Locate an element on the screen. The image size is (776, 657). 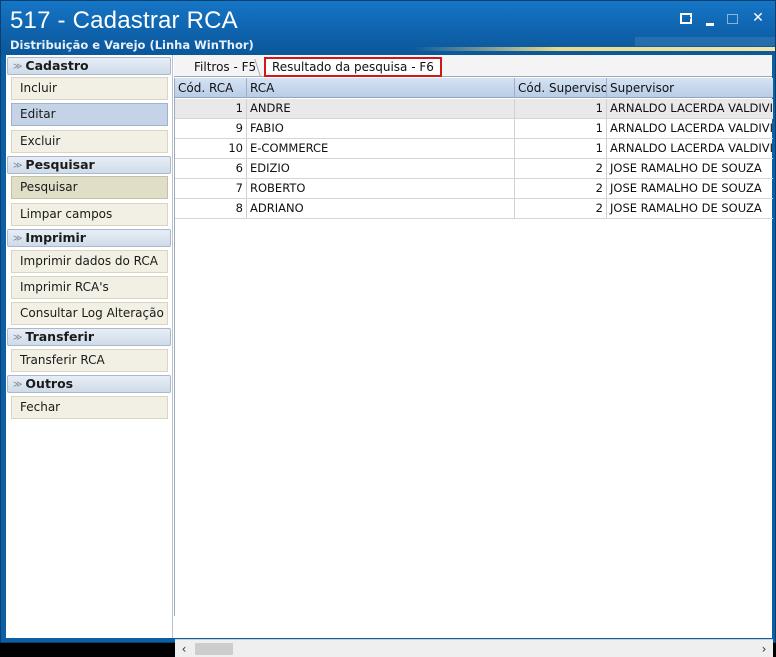
title-accent-stripe is located at coordinates (594, 49).